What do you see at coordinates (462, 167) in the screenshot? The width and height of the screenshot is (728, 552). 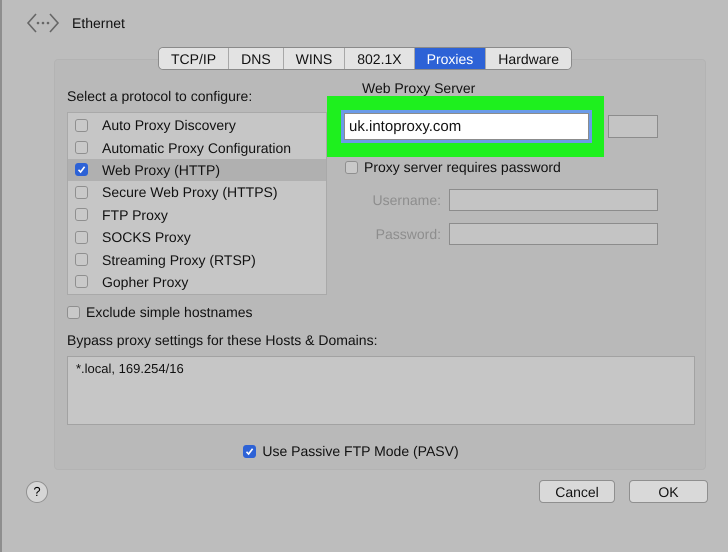 I see `password-required-label: Proxy server requires password` at bounding box center [462, 167].